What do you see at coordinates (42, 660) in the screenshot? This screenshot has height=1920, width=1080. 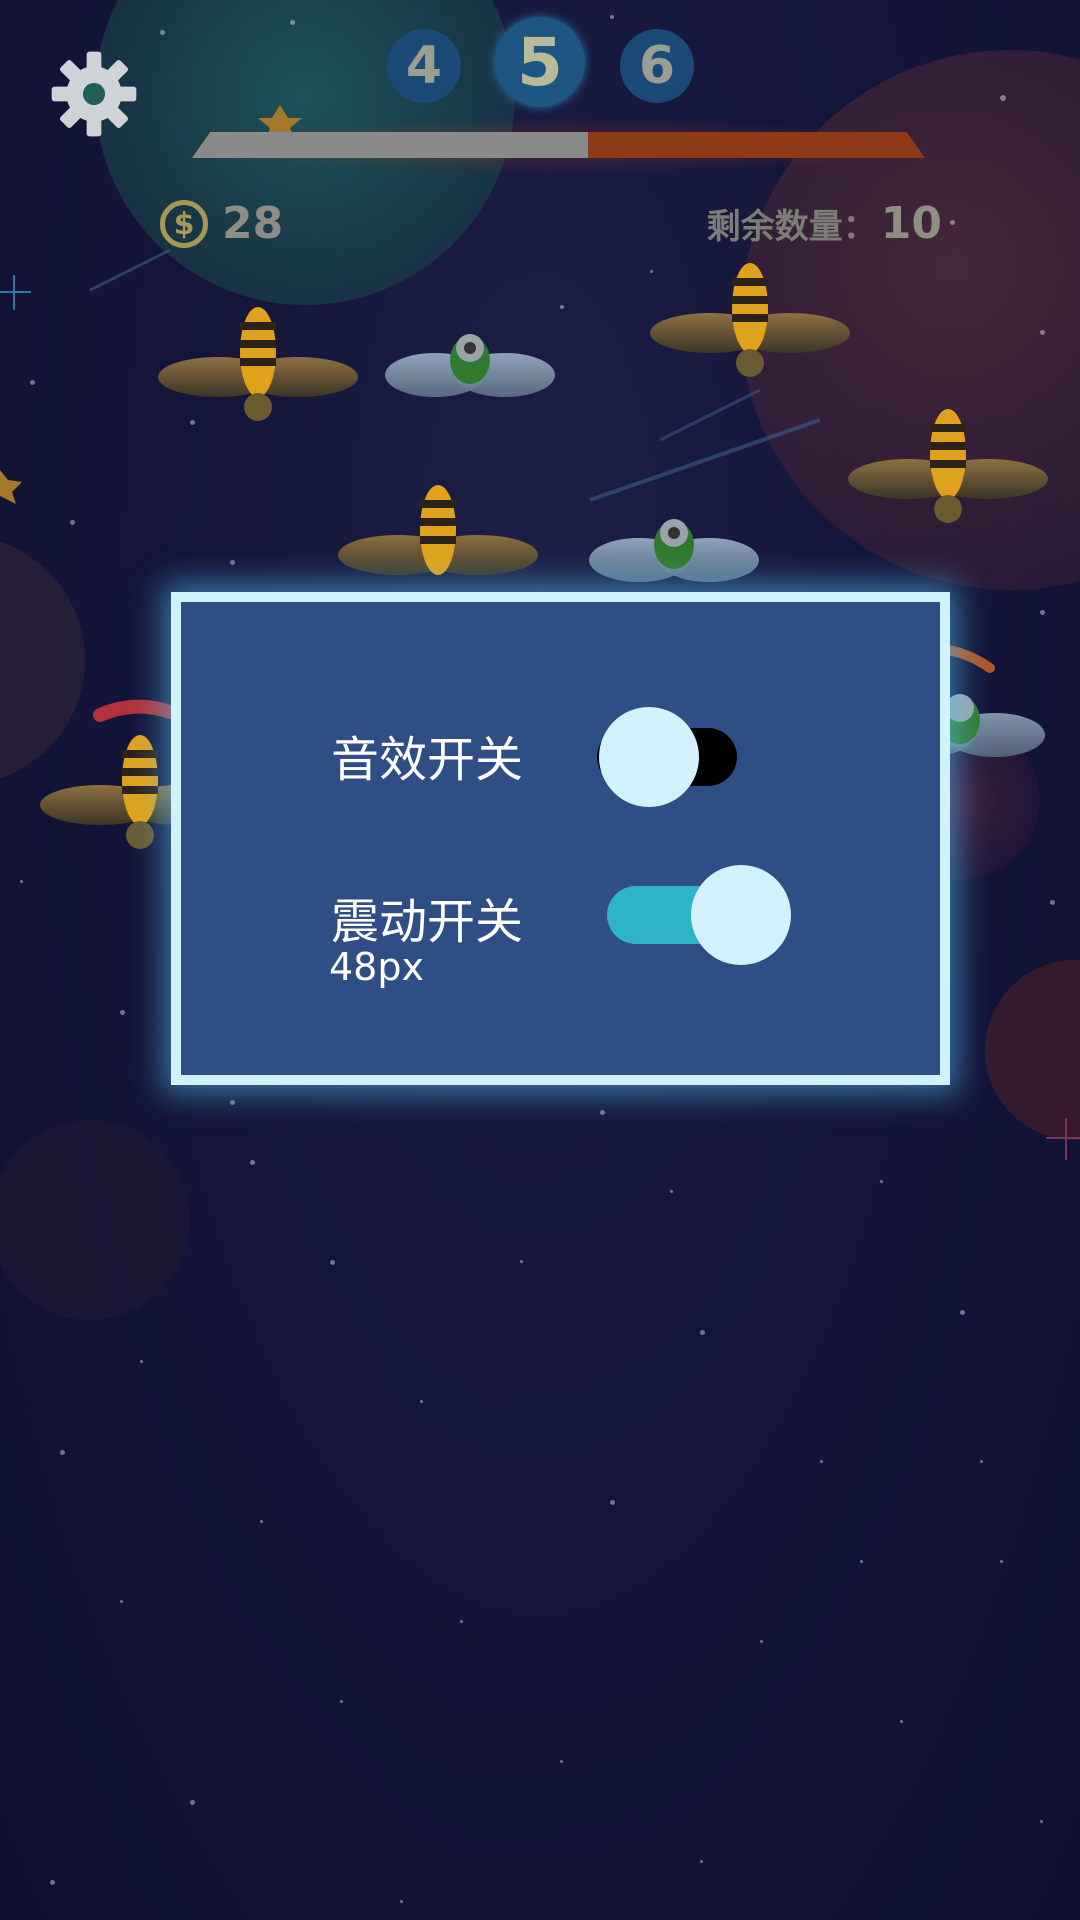 I see `planet-left` at bounding box center [42, 660].